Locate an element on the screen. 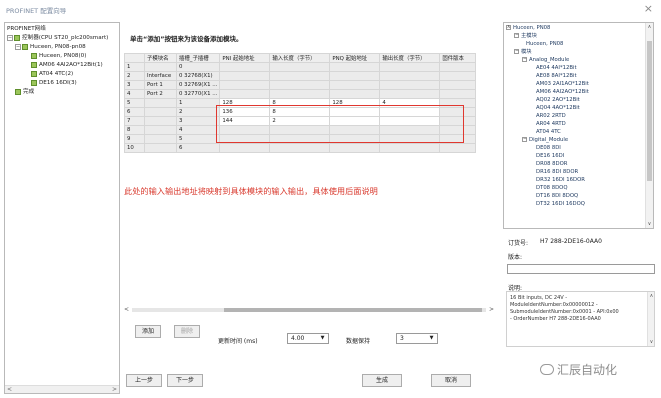 Image resolution: width=661 pixels, height=398 pixels. catalog-item: AE04 4AI*12Bit is located at coordinates (556, 68).